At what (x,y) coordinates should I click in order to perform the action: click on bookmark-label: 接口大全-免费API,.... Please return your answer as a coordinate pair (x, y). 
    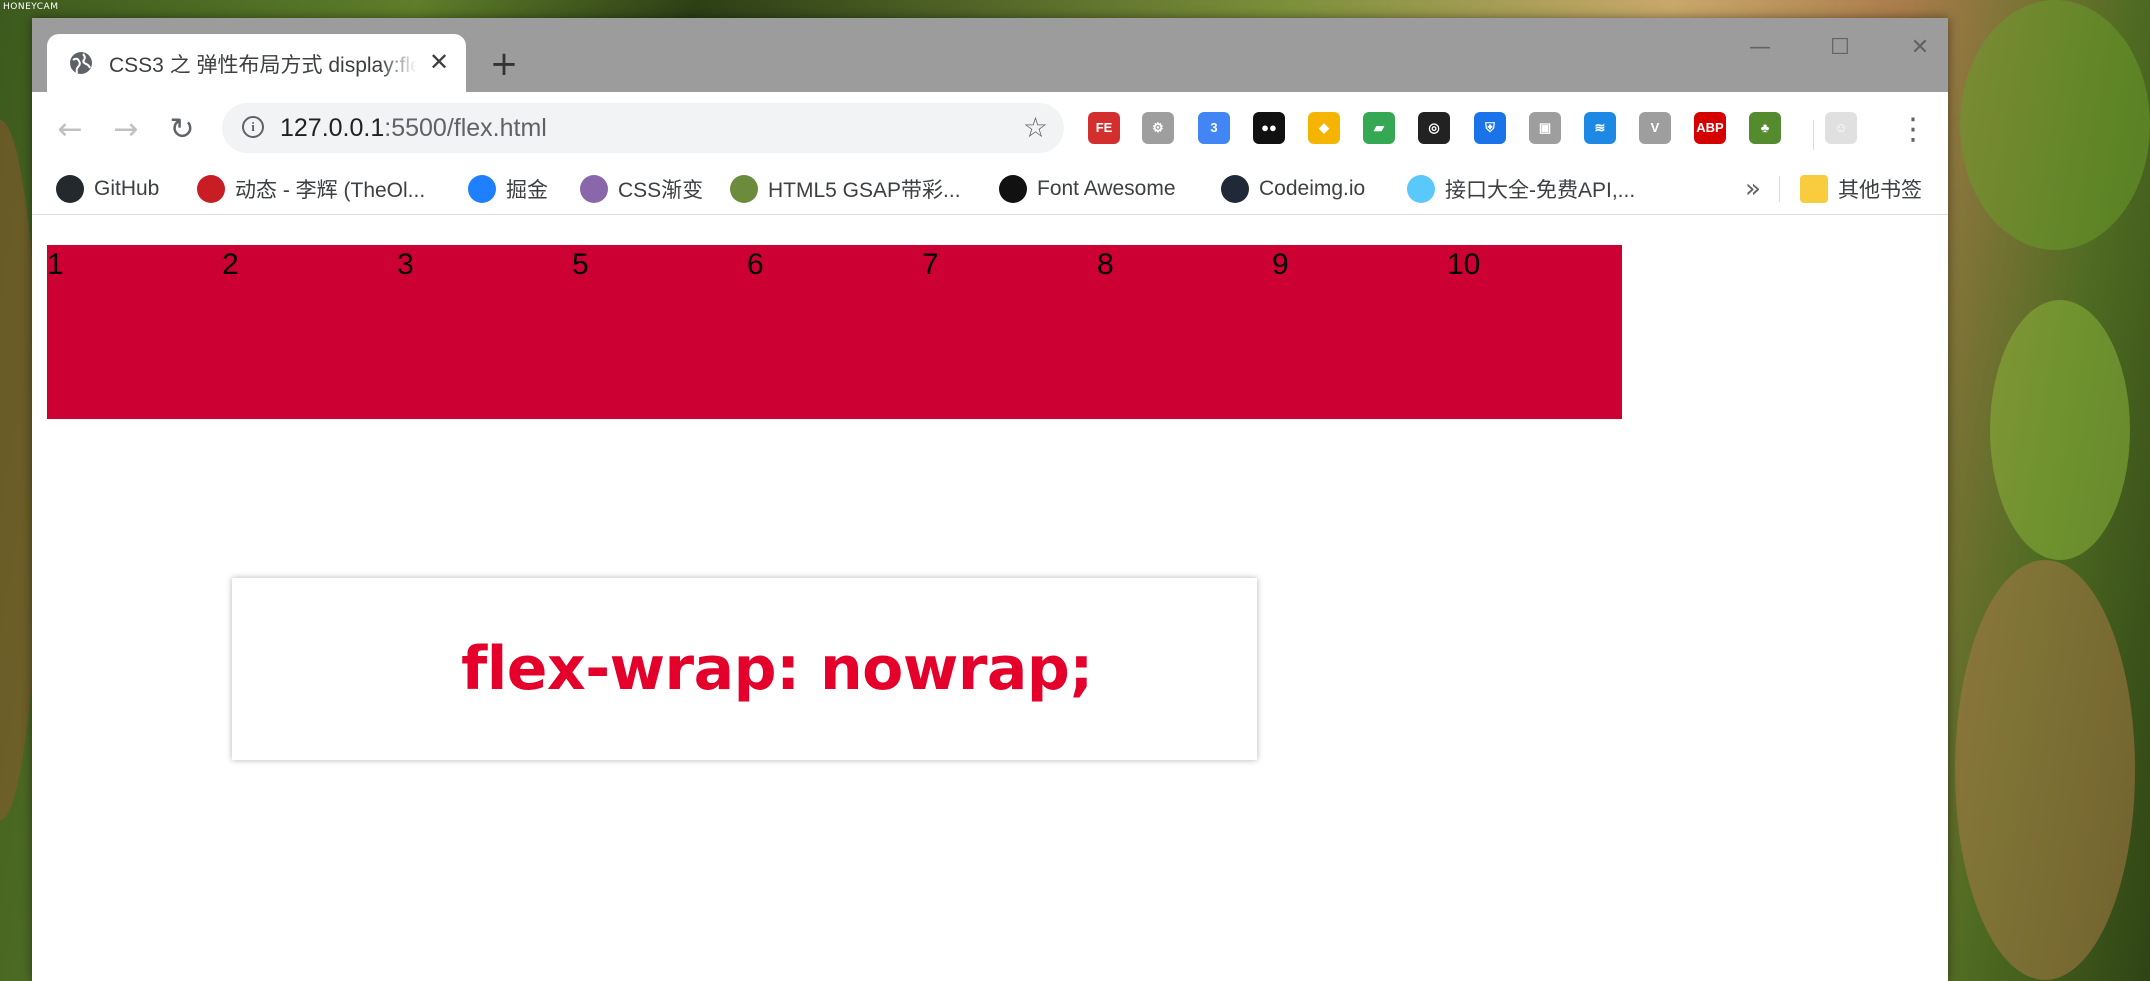
    Looking at the image, I should click on (1540, 190).